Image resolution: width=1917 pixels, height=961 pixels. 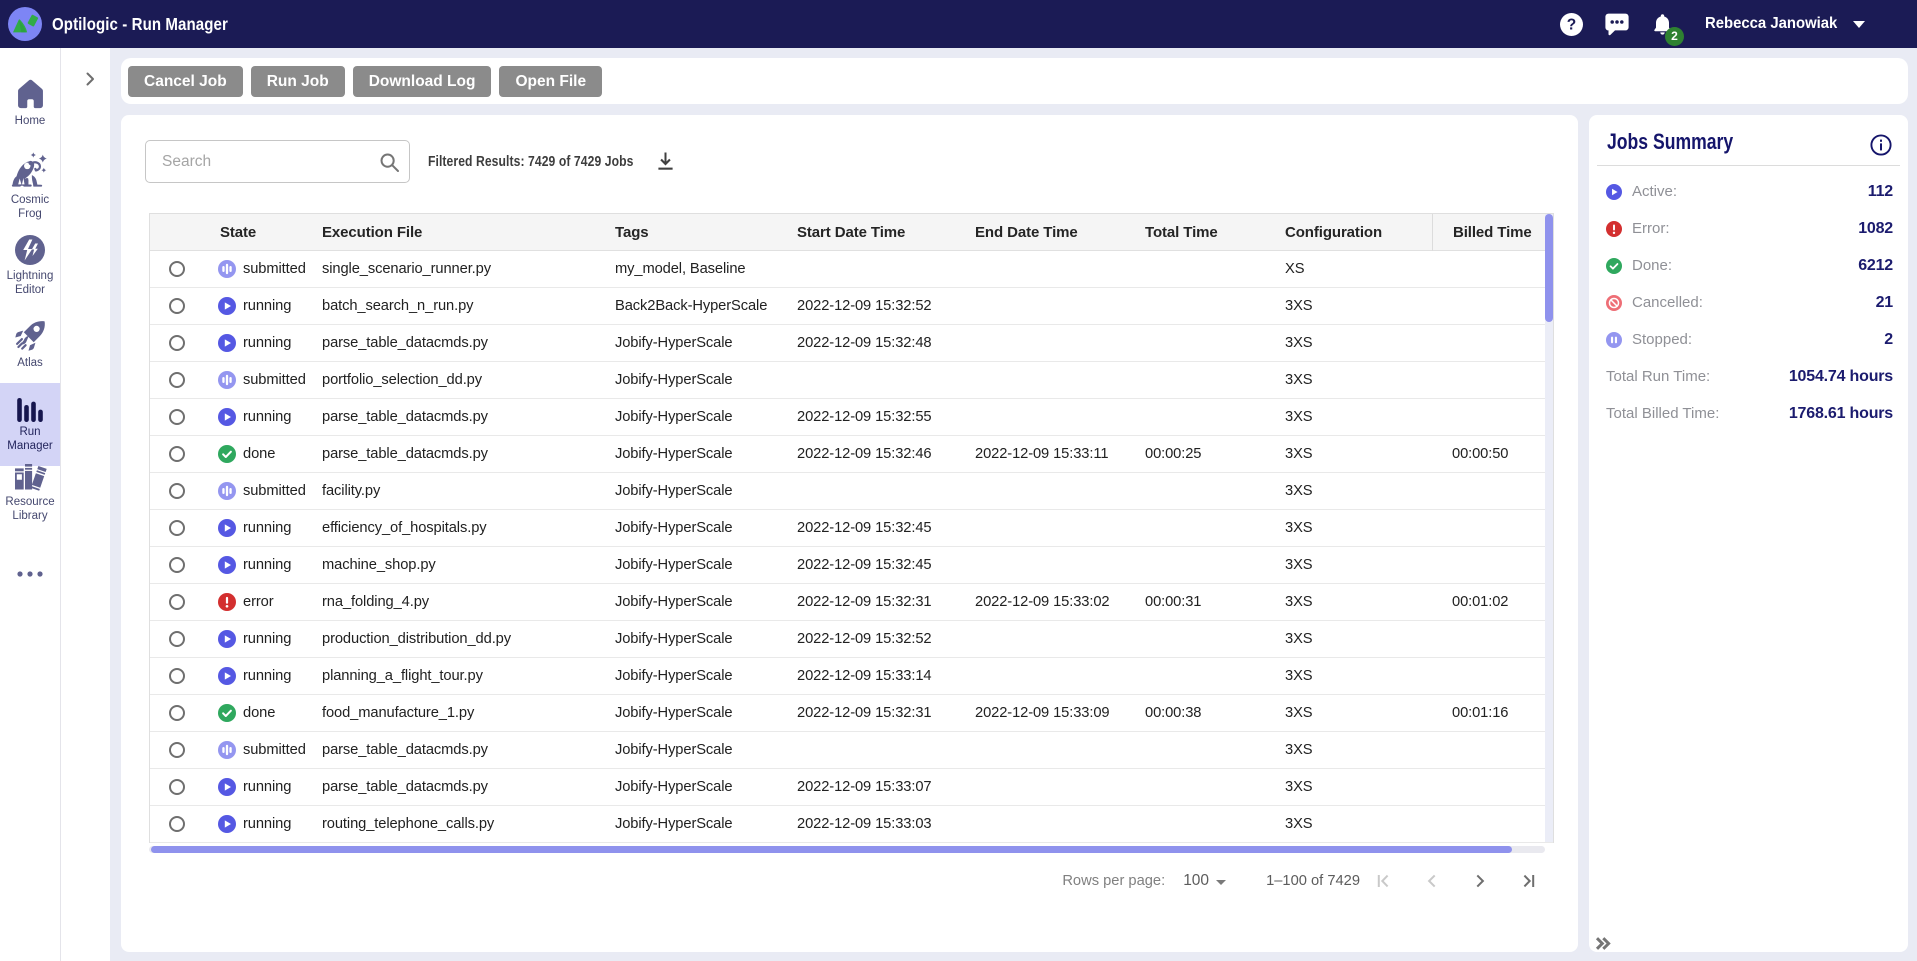 What do you see at coordinates (1884, 302) in the screenshot?
I see `summary-stat-value: 21` at bounding box center [1884, 302].